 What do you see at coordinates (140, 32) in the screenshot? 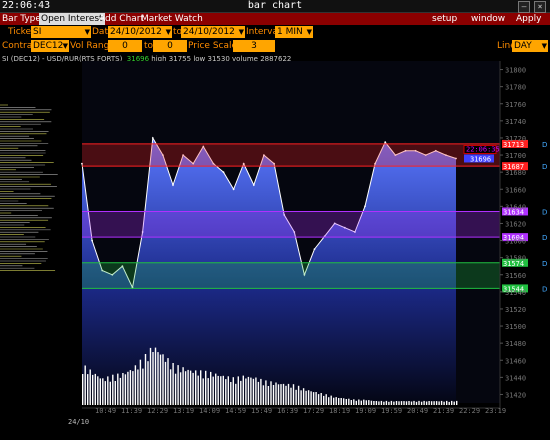
I see `date-from-select: 24/10/2012 ▼` at bounding box center [140, 32].